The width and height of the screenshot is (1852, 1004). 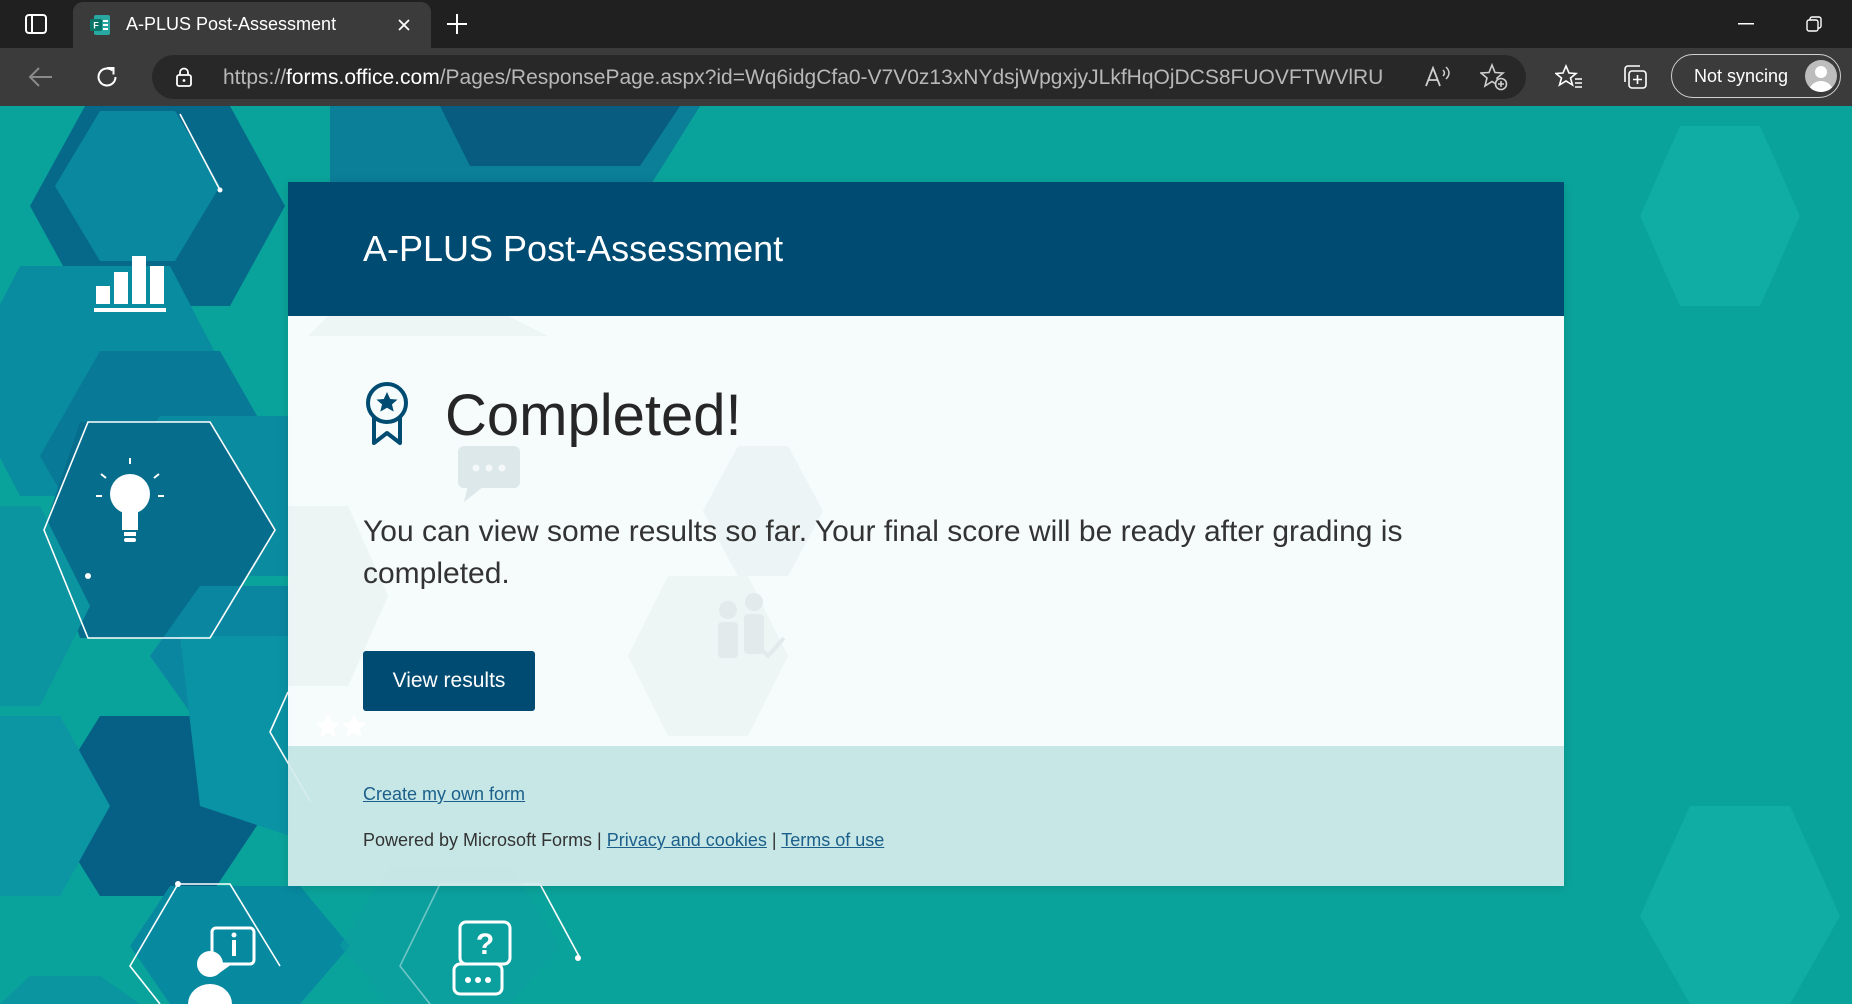 I want to click on powered-by-text: Powered by Microsoft Forms |, so click(x=482, y=840).